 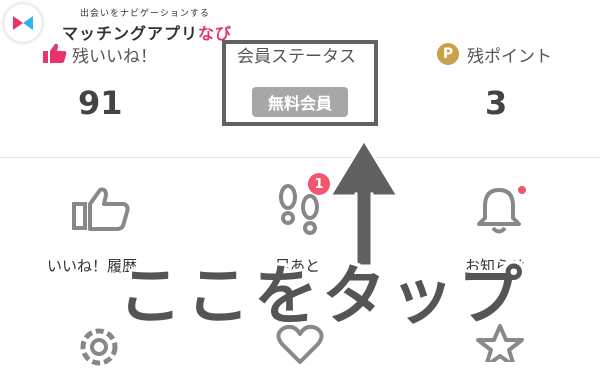 I want to click on logo-icon, so click(x=23, y=23).